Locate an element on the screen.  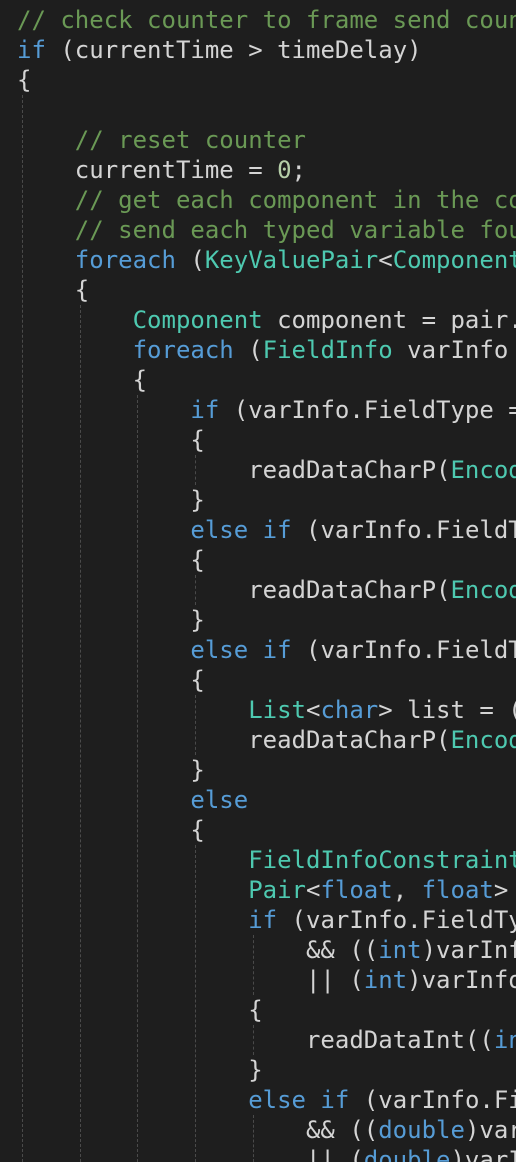
code-token: ; is located at coordinates (298, 170).